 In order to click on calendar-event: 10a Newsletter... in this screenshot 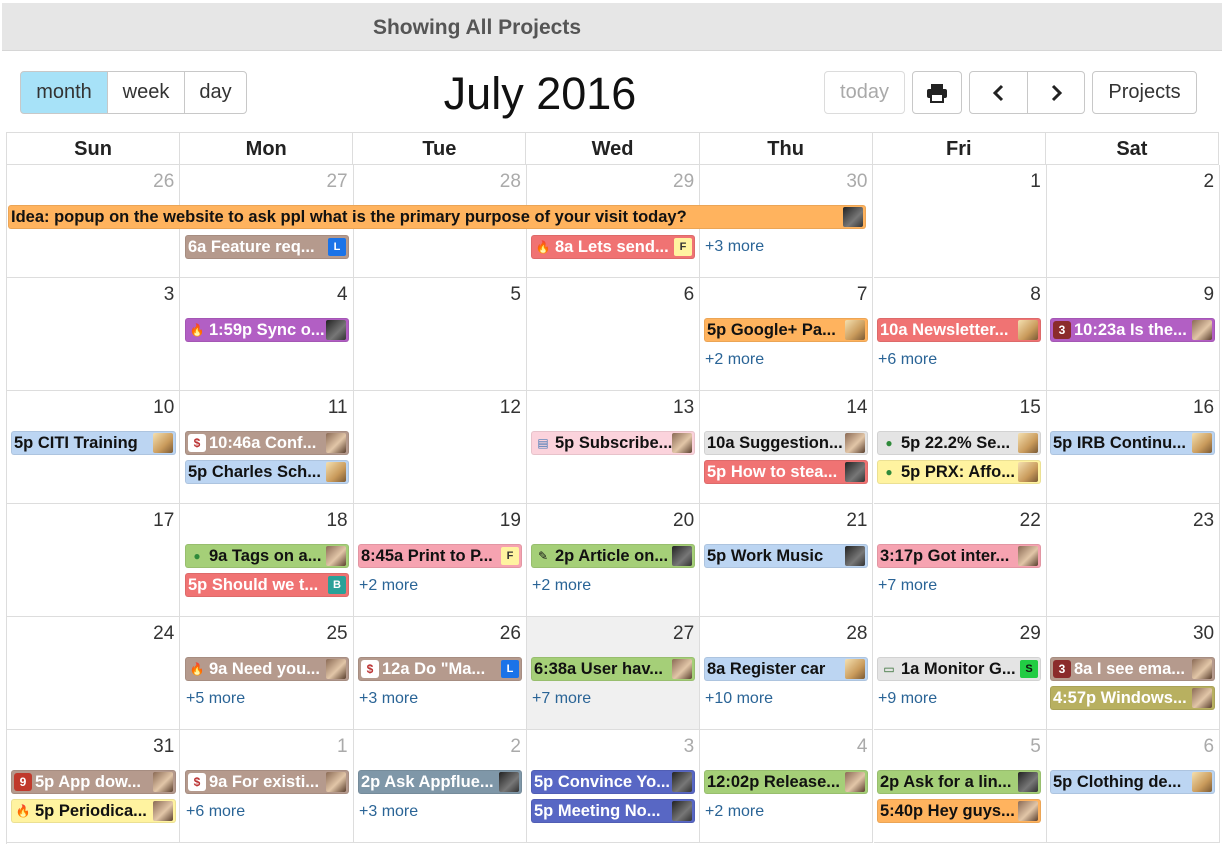, I will do `click(959, 330)`.